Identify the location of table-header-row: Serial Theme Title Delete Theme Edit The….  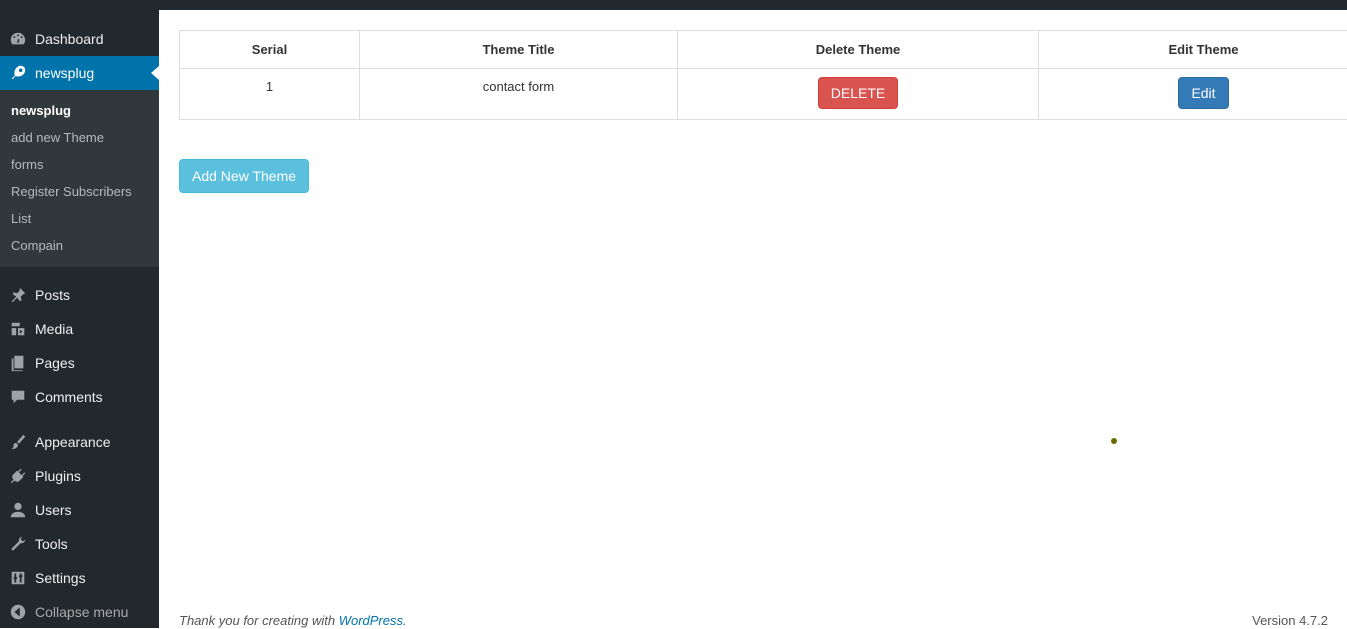
(763, 50).